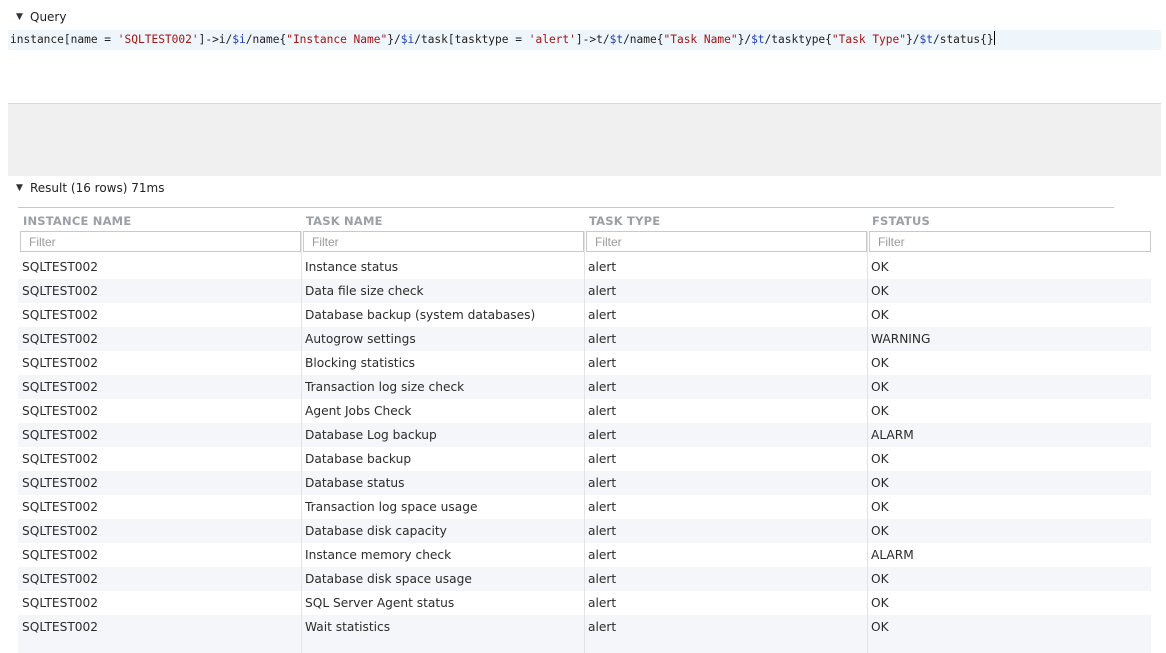 Image resolution: width=1166 pixels, height=653 pixels. Describe the element at coordinates (158, 39) in the screenshot. I see `query-string-literal: 'SQLTEST002'` at that location.